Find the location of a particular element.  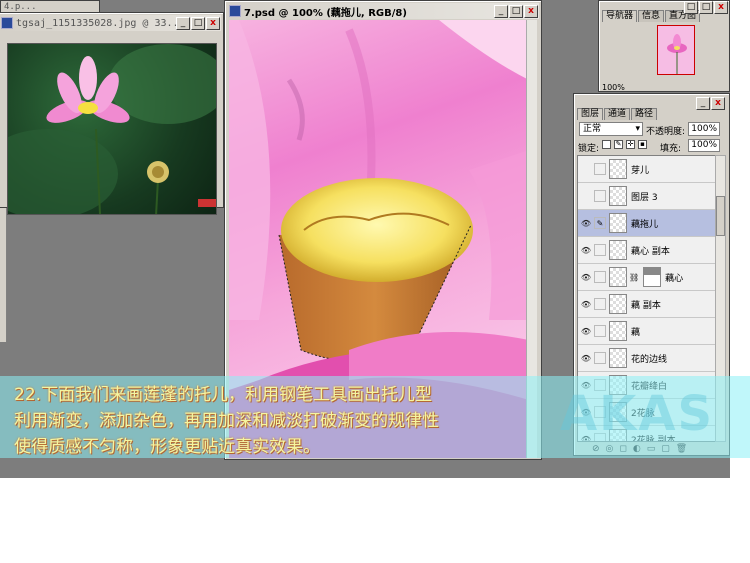

lock-label: 锁定: is located at coordinates (589, 149).